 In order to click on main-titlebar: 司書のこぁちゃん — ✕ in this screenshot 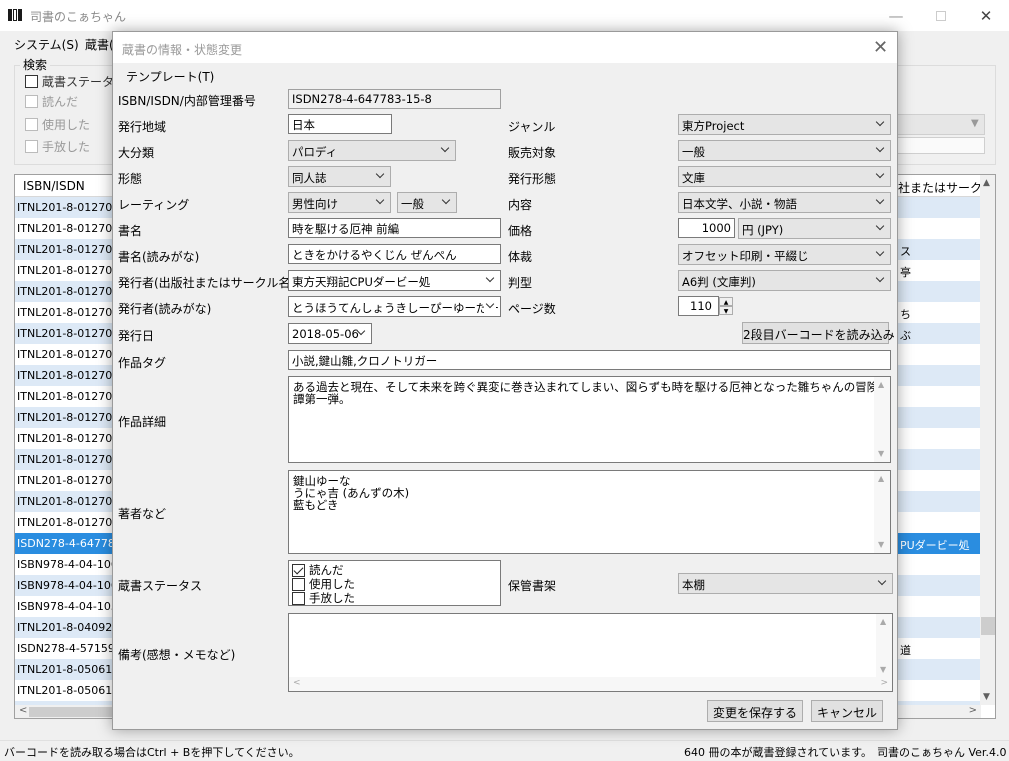, I will do `click(504, 15)`.